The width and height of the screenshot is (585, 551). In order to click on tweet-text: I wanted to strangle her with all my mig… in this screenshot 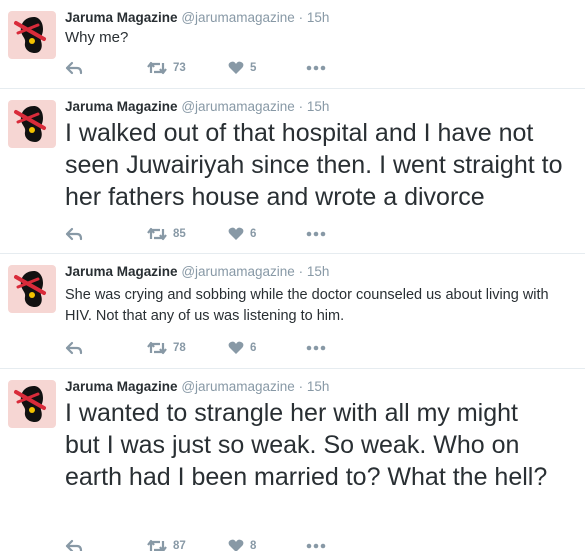, I will do `click(306, 445)`.